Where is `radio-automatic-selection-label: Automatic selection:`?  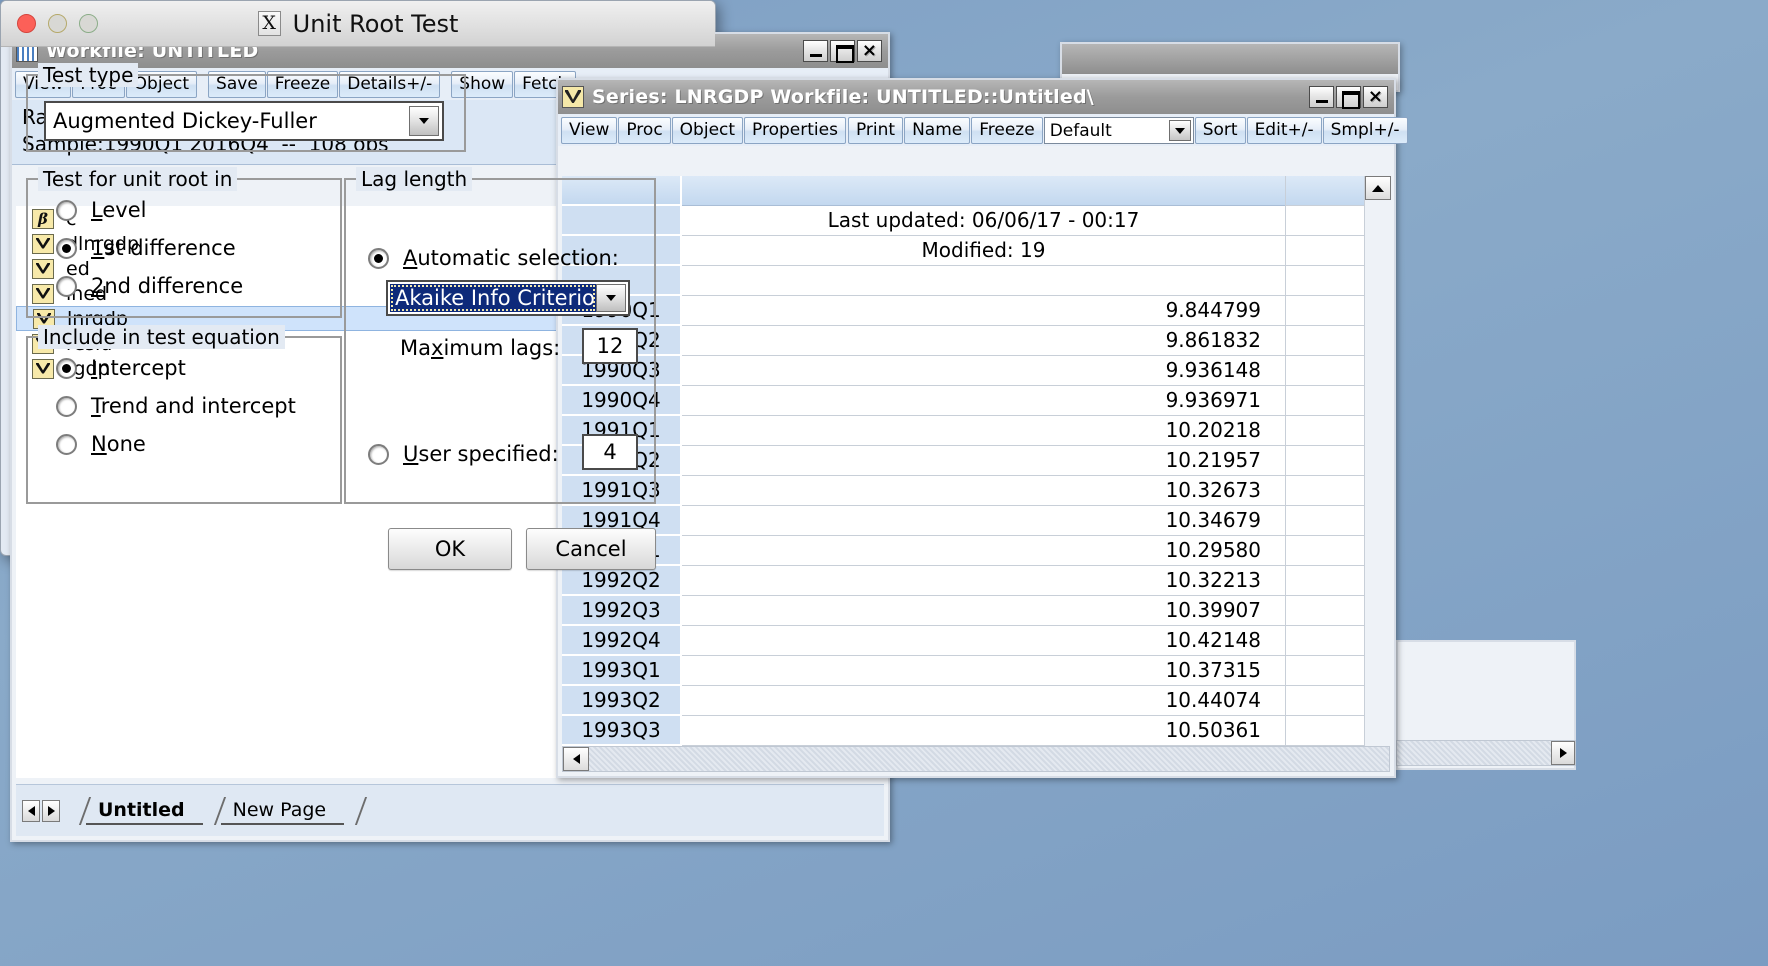 radio-automatic-selection-label: Automatic selection: is located at coordinates (511, 258).